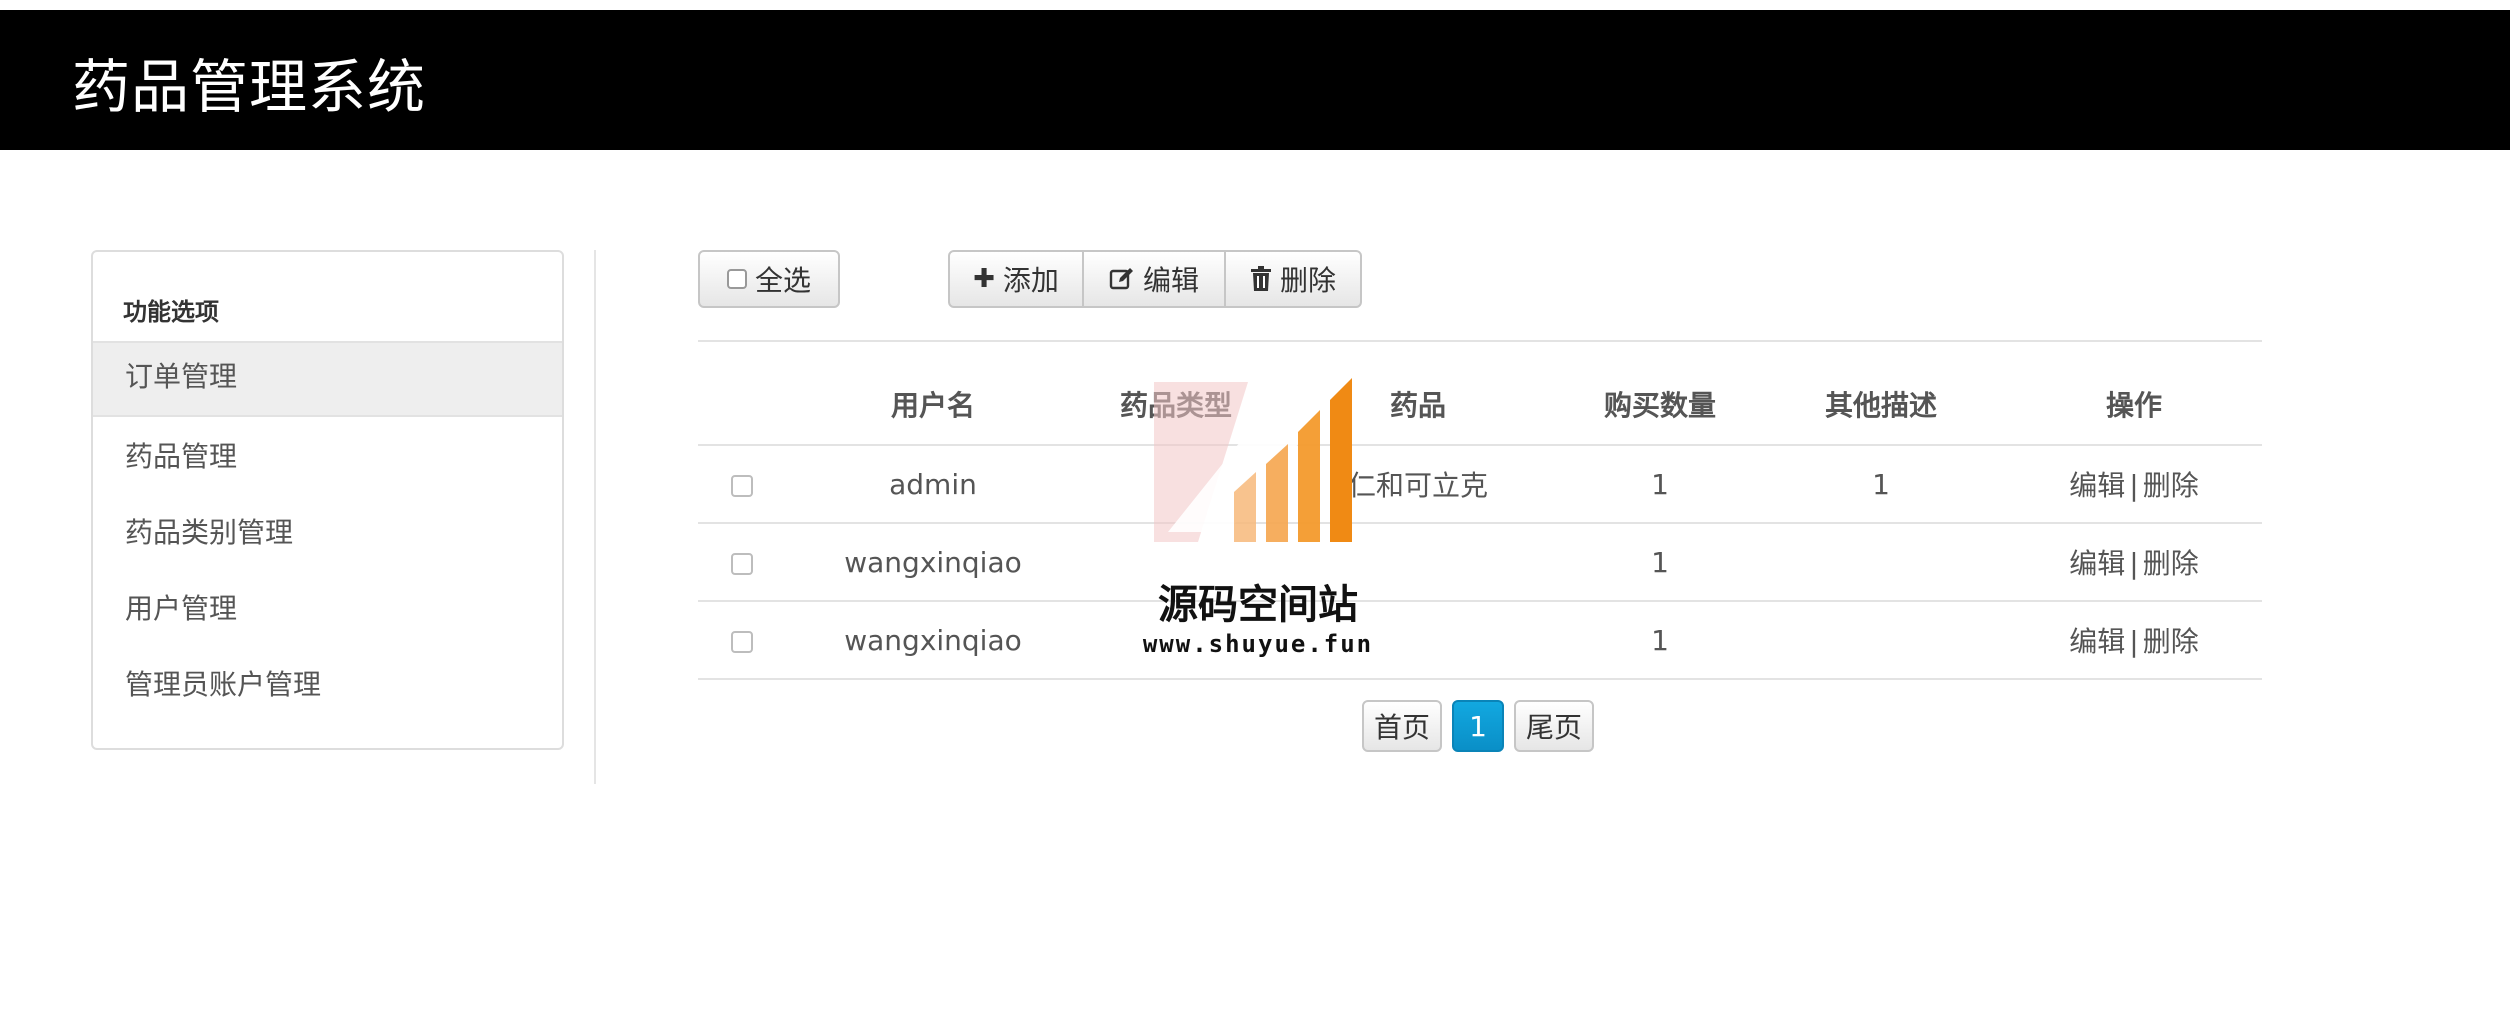 This screenshot has height=1034, width=2510. What do you see at coordinates (736, 279) in the screenshot?
I see `checkbox-icon` at bounding box center [736, 279].